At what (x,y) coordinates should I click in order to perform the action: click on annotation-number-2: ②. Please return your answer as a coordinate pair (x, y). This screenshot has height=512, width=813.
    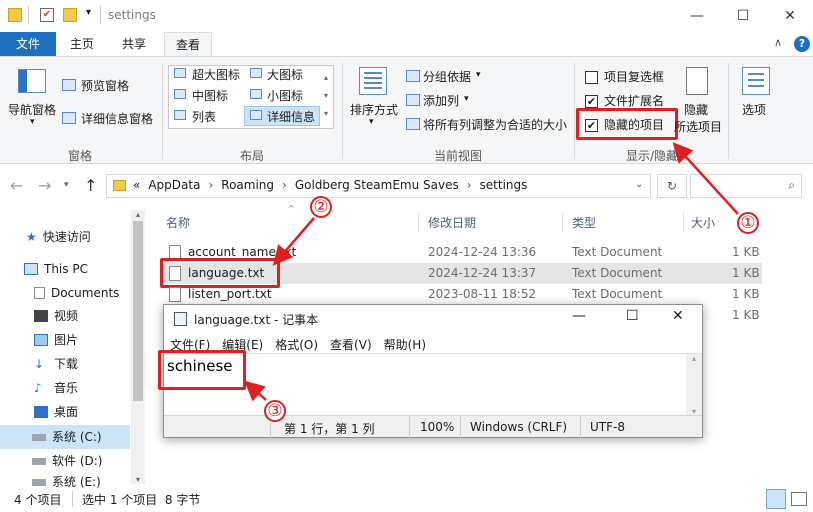
    Looking at the image, I should click on (321, 207).